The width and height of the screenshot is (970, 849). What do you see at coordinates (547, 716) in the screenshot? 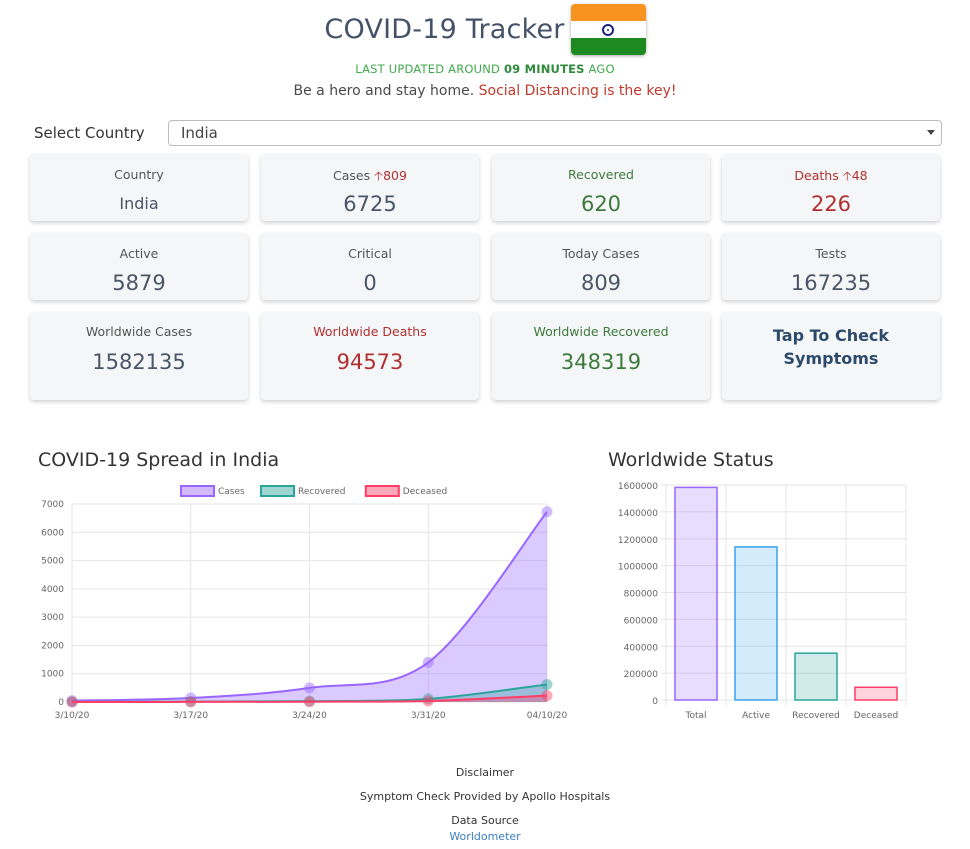
I see `x-tick-label: 04/10/20` at bounding box center [547, 716].